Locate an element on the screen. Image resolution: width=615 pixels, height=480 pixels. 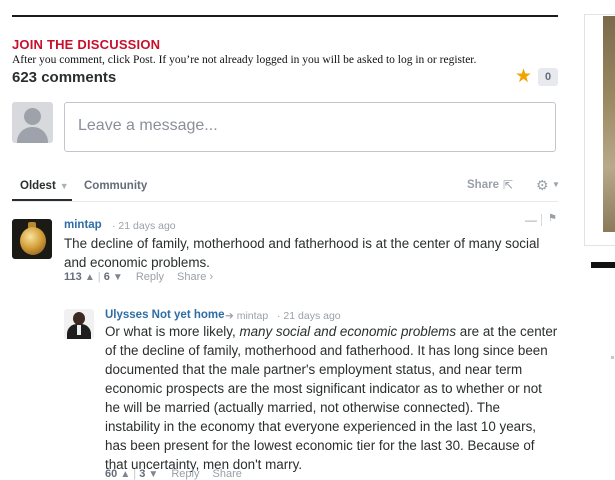
comment-footer: 60 ▲ | 3 ▼ Reply Share is located at coordinates (173, 474).